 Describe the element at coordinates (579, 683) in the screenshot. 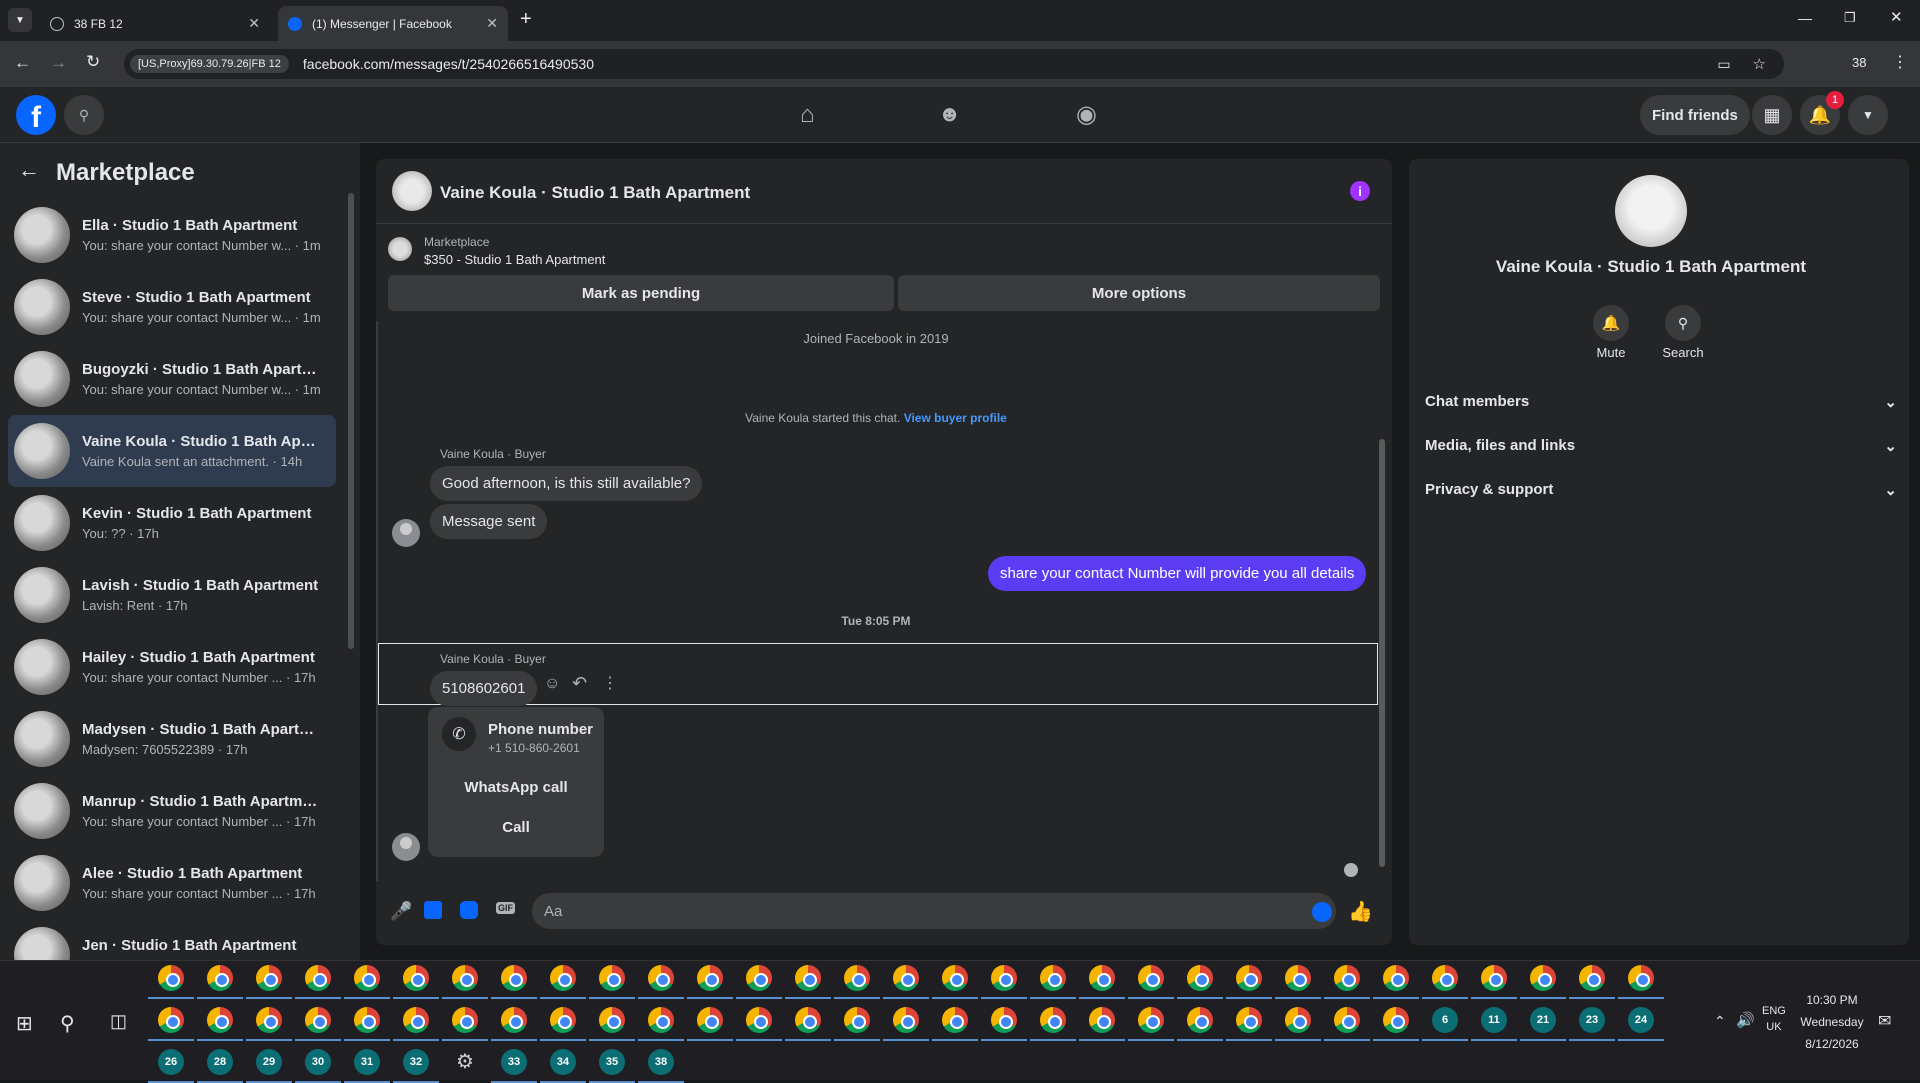

I see `reply-icon: ↶` at that location.